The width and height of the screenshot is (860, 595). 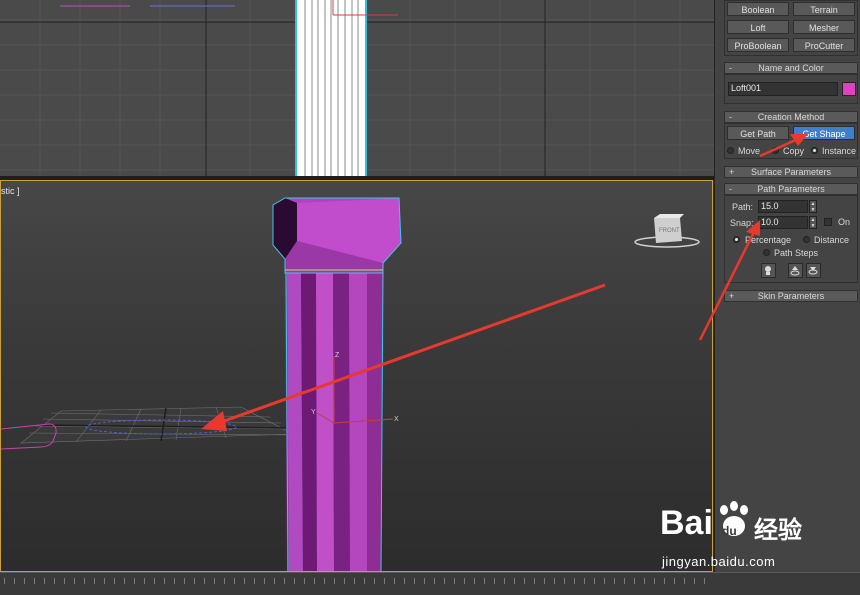 What do you see at coordinates (824, 27) in the screenshot?
I see `mesher-button: Mesher` at bounding box center [824, 27].